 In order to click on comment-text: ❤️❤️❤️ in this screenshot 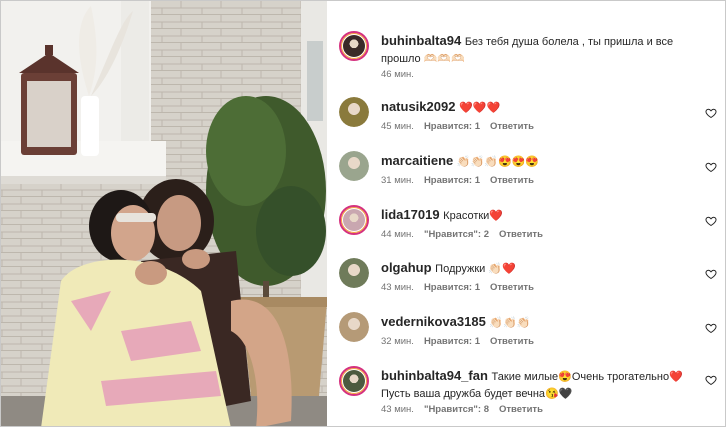, I will do `click(480, 108)`.